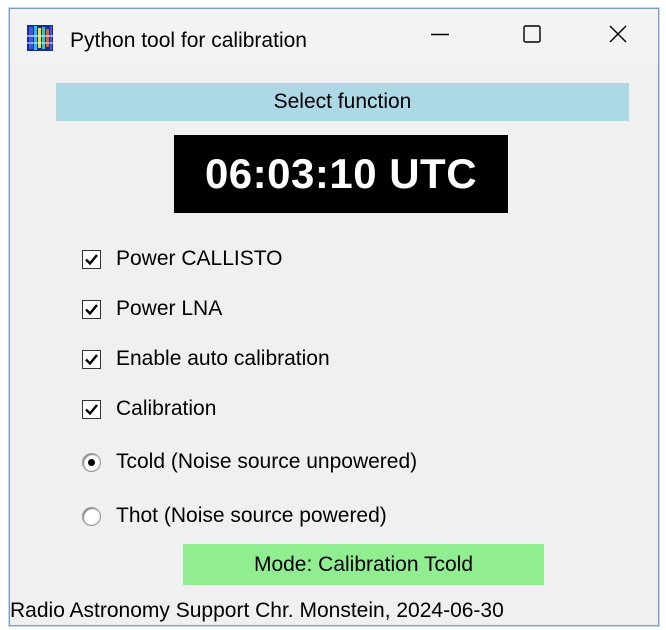 Image resolution: width=666 pixels, height=630 pixels. I want to click on thot-radio: Thot (Noise source powered), so click(234, 516).